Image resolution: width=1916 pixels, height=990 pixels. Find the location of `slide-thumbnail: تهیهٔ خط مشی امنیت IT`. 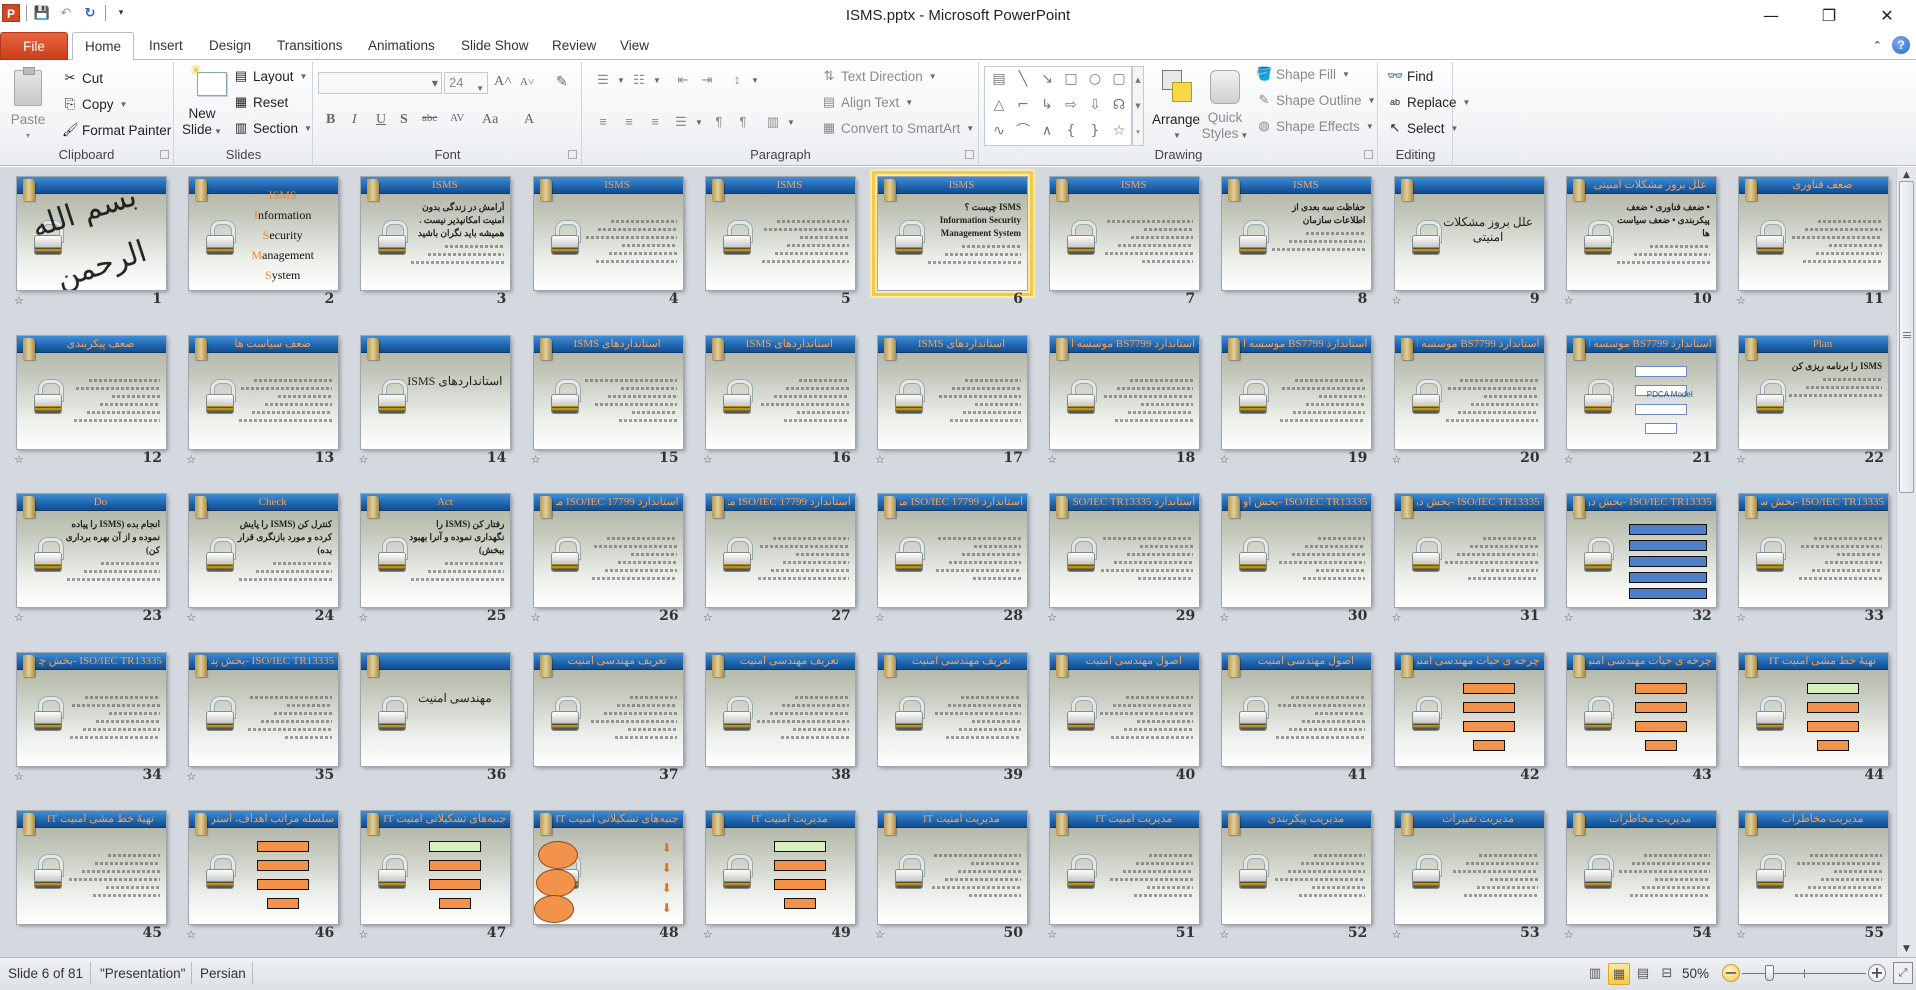

slide-thumbnail: تهیهٔ خط مشی امنیت IT is located at coordinates (1813, 709).